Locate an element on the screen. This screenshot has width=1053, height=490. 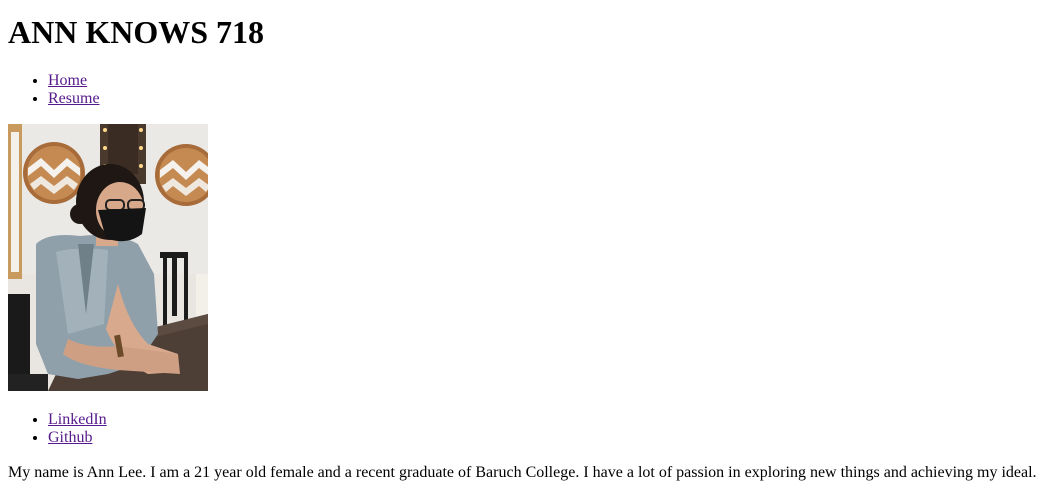
social-item-linkedin: LinkedIn is located at coordinates (77, 420).